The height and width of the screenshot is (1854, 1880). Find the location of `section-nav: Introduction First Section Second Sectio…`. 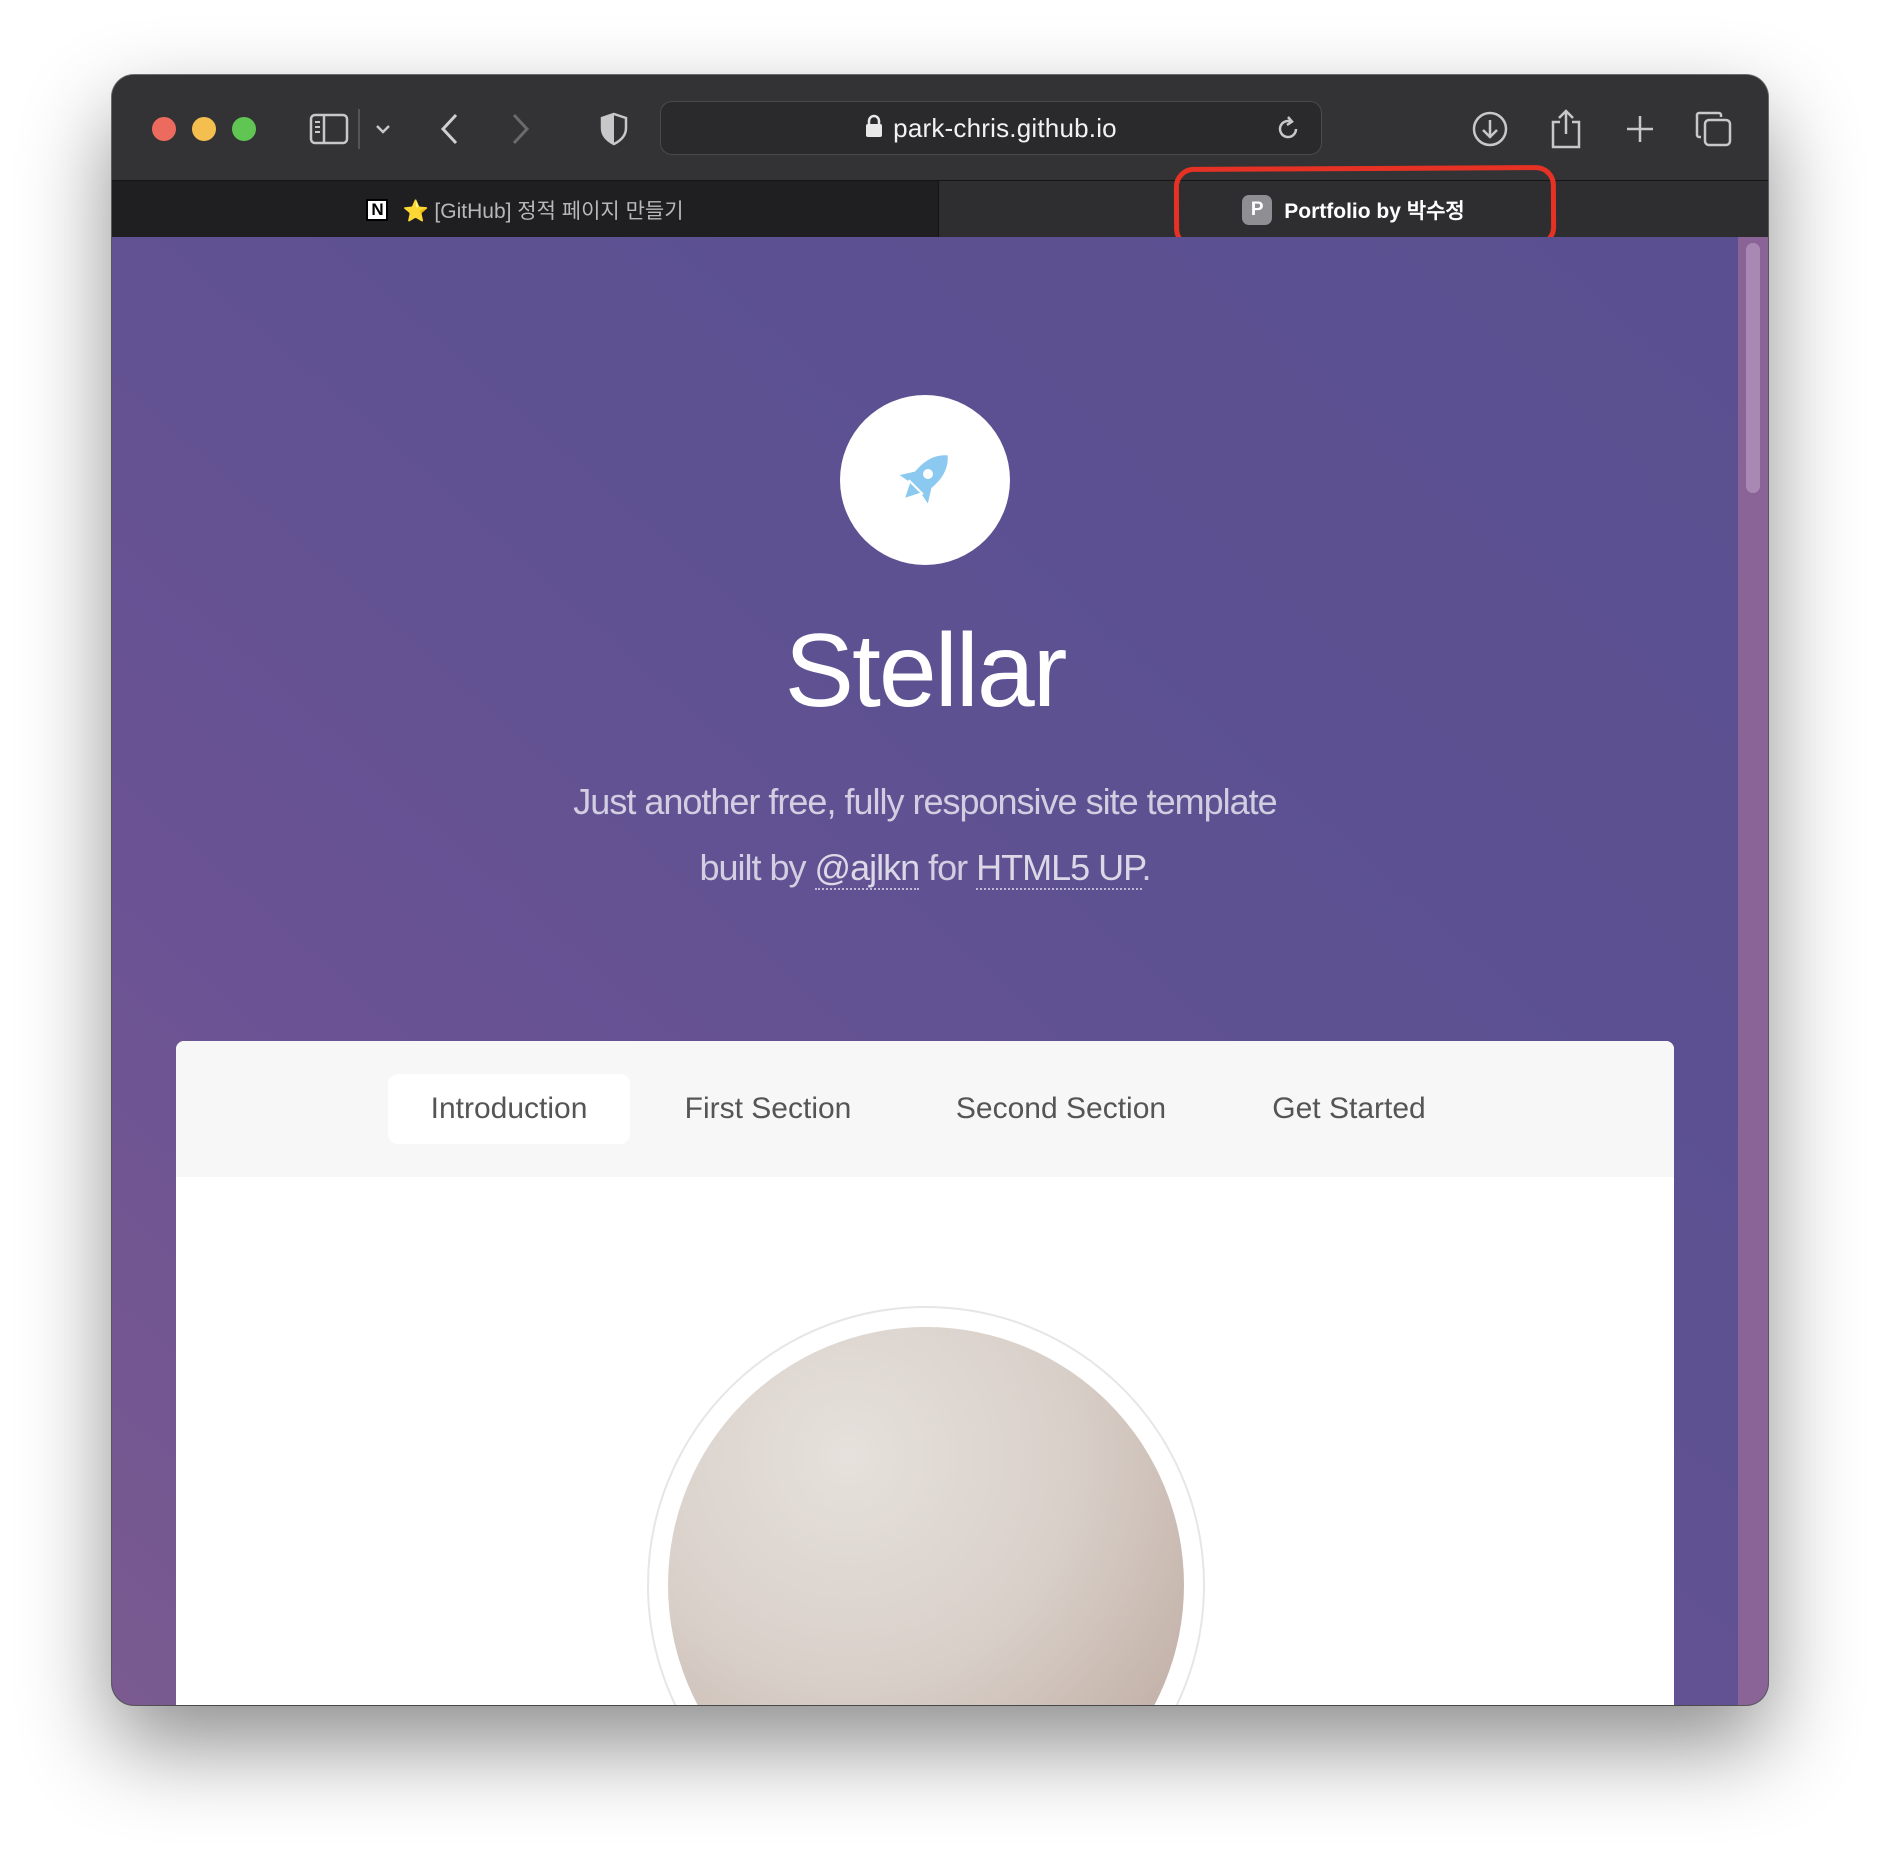

section-nav: Introduction First Section Second Sectio… is located at coordinates (925, 1109).